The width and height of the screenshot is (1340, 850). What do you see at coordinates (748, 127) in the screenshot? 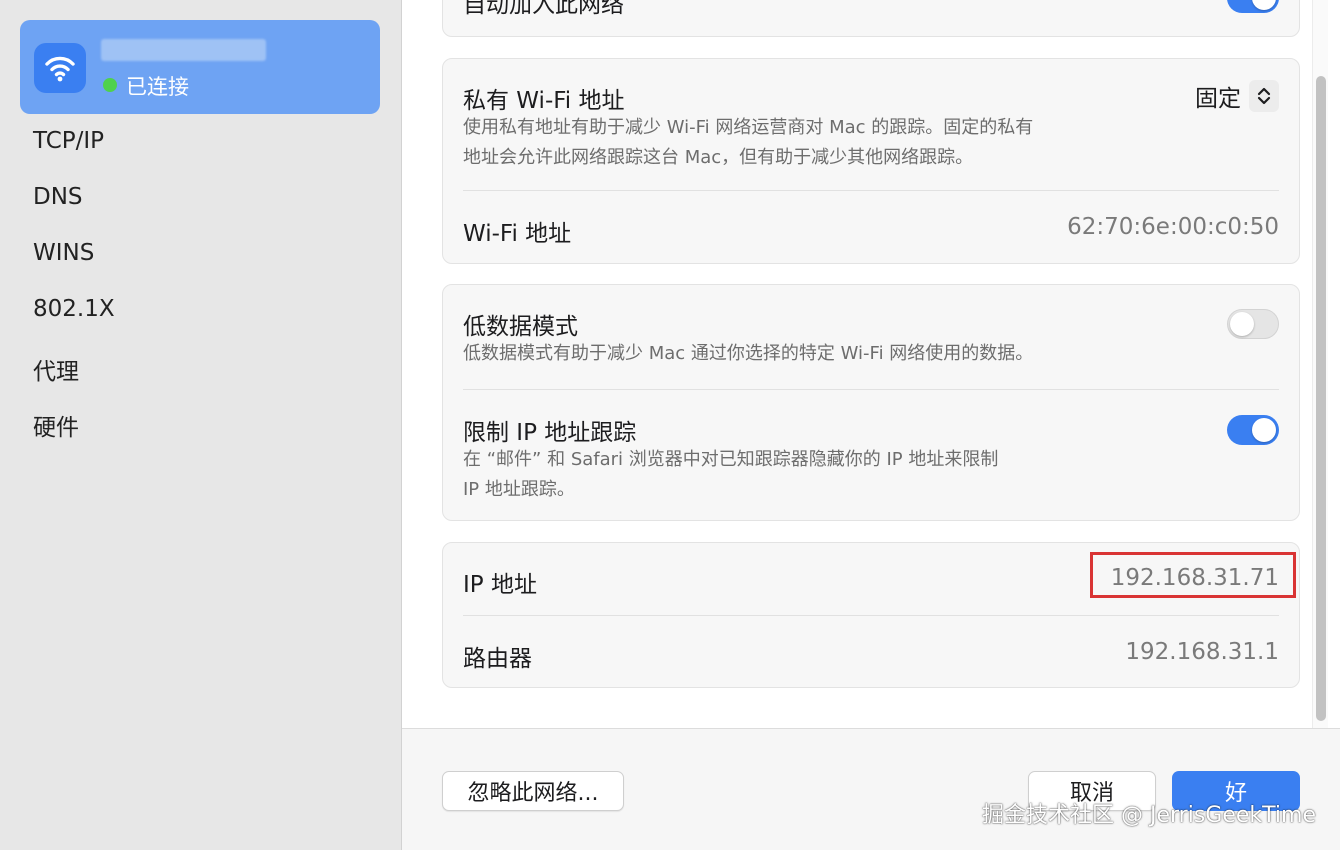
I see `private-address-description-1: 使用私有地址有助于减少 Wi-Fi 网络运营商对 Mac 的跟踪。固定的私有` at bounding box center [748, 127].